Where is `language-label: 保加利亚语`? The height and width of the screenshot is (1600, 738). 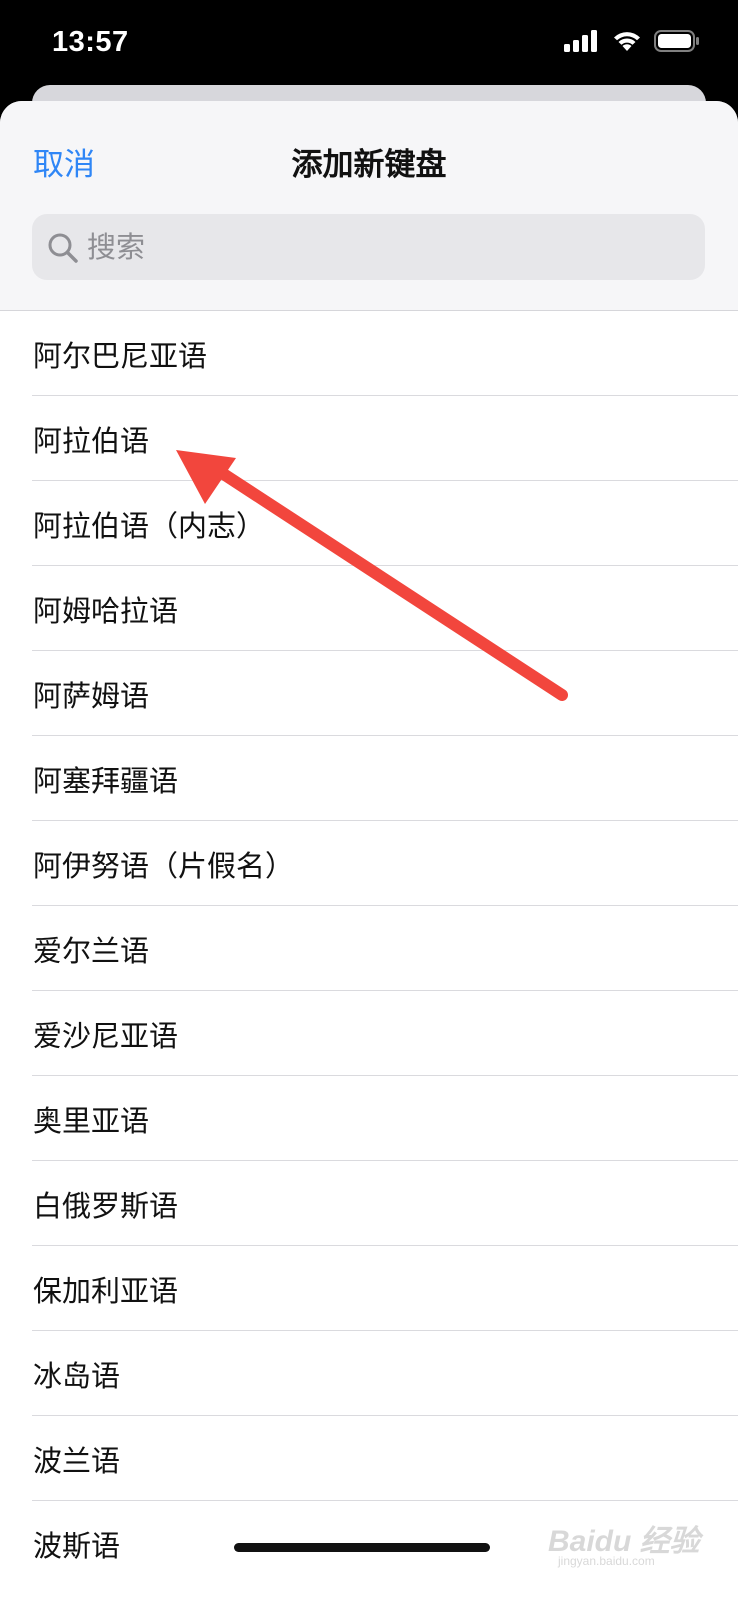 language-label: 保加利亚语 is located at coordinates (106, 1290).